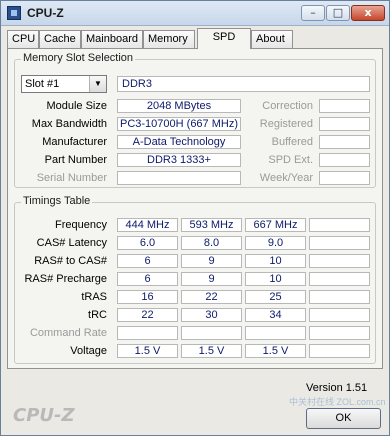  Describe the element at coordinates (286, 124) in the screenshot. I see `registered-label: Registered` at that location.